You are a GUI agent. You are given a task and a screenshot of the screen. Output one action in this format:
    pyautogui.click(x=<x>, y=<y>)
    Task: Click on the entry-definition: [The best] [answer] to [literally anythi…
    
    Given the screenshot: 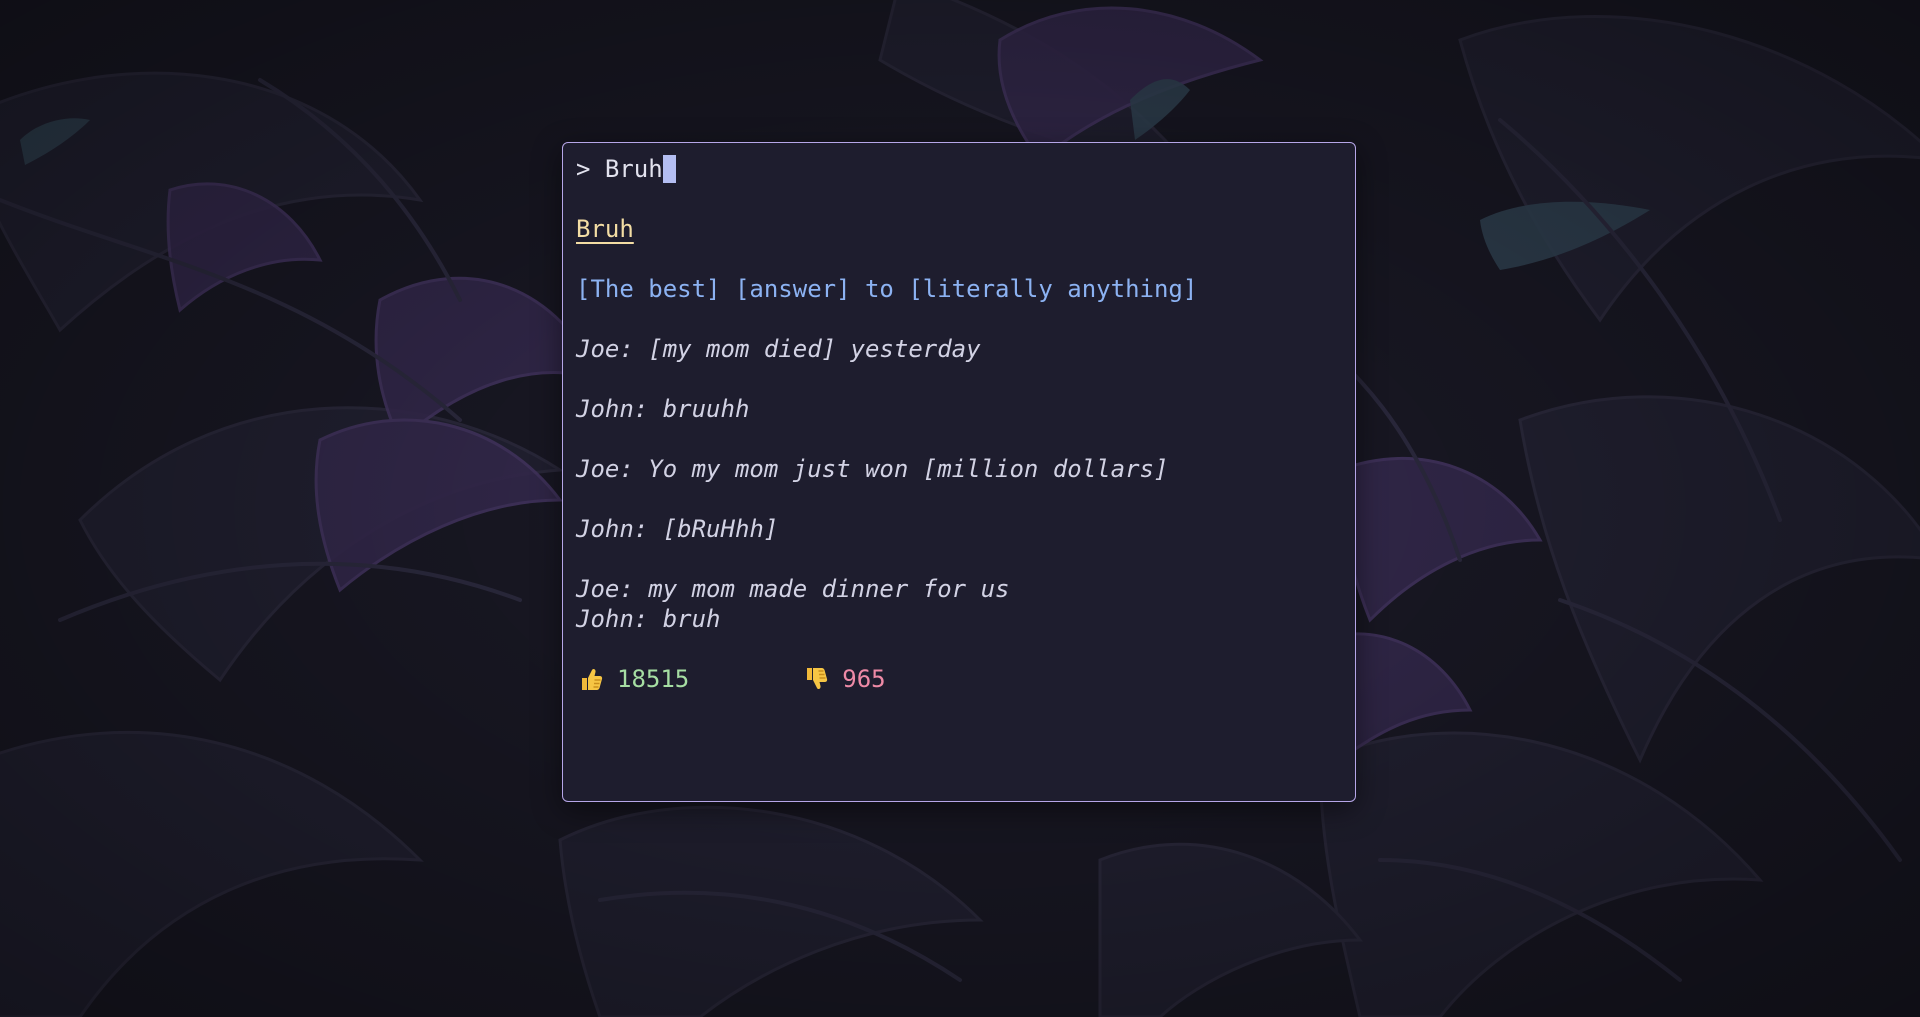 What is the action you would take?
    pyautogui.click(x=887, y=289)
    